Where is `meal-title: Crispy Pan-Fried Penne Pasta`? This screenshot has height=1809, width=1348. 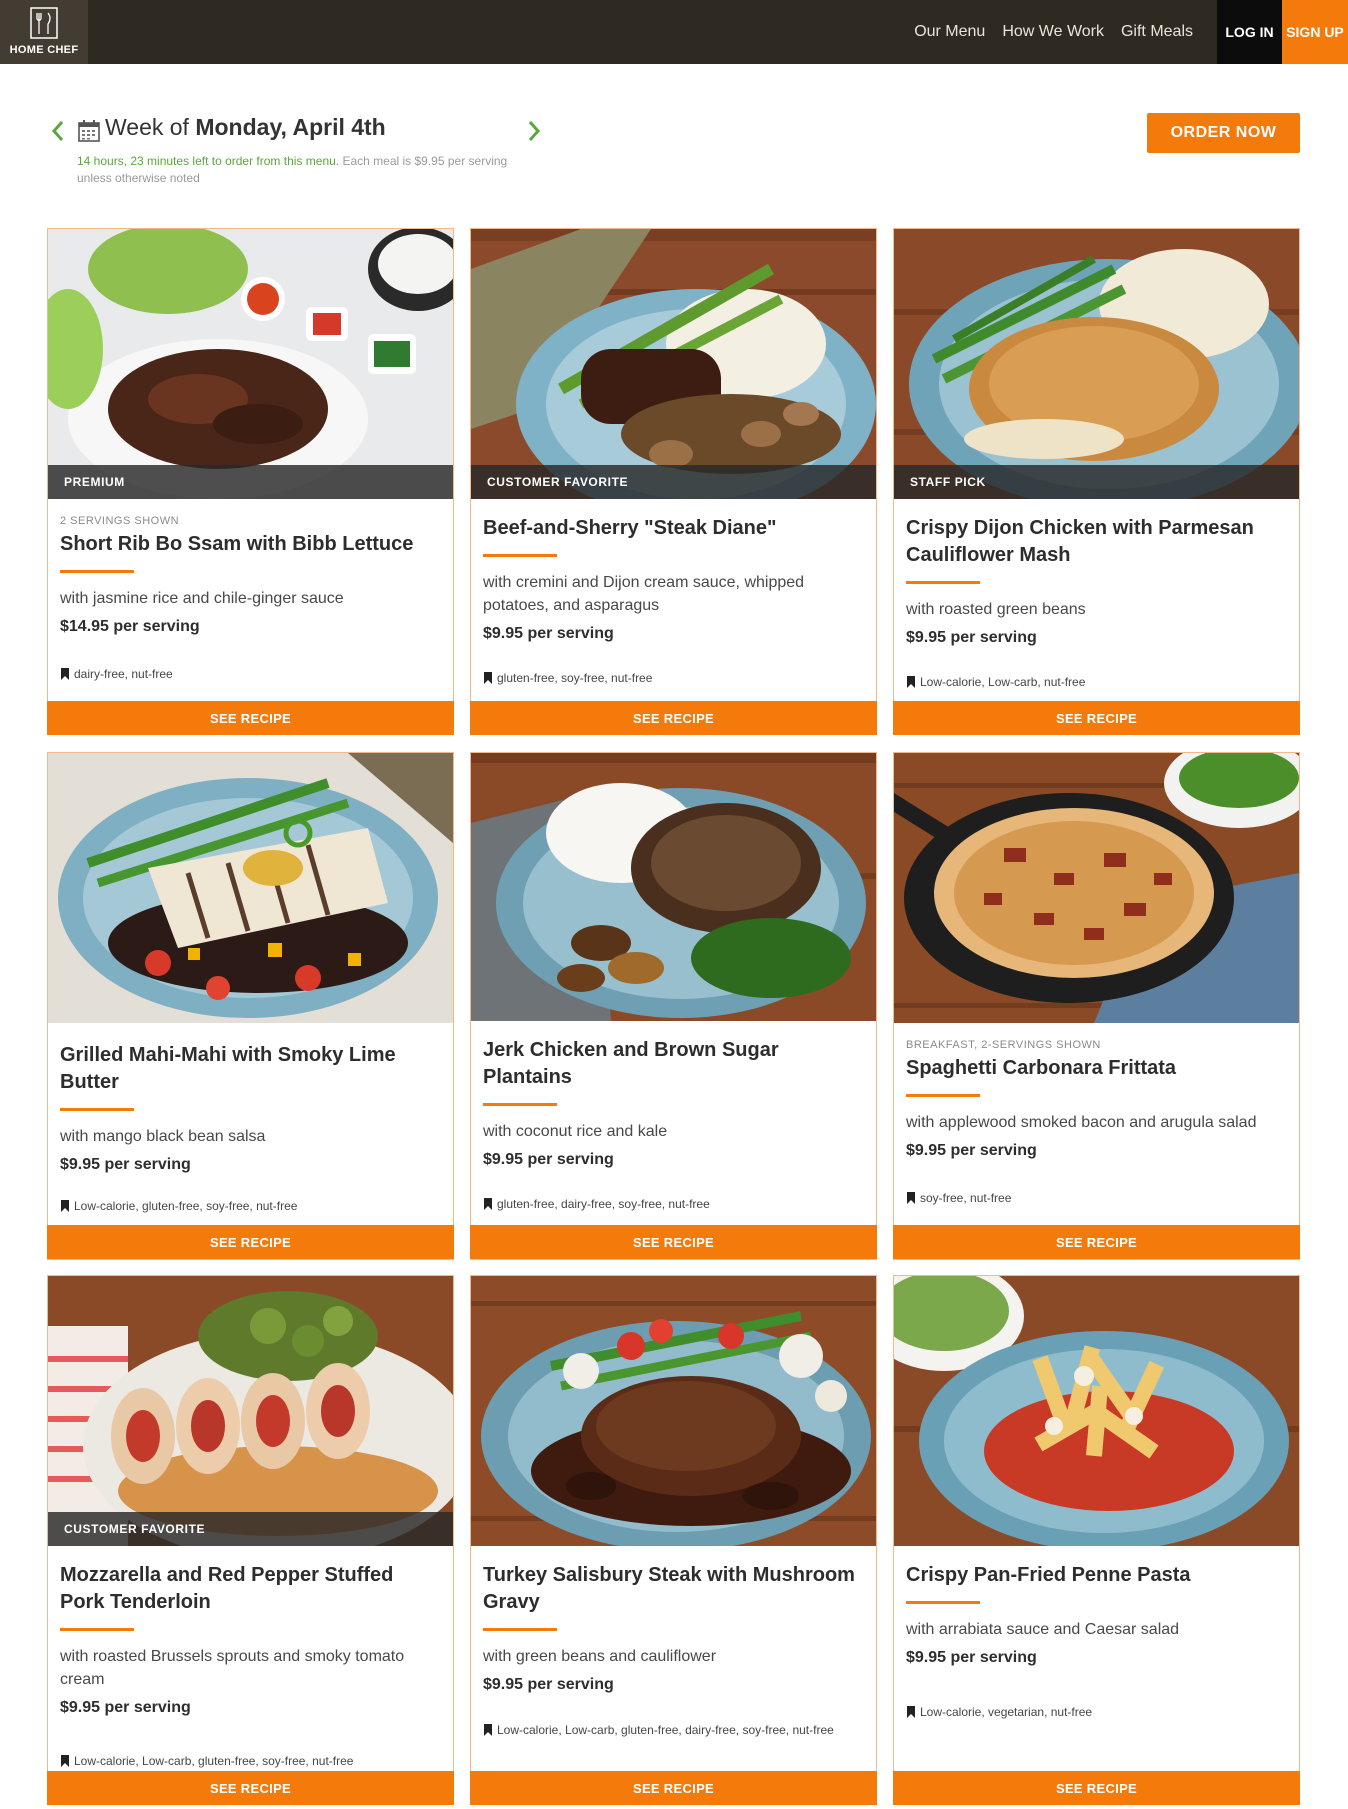
meal-title: Crispy Pan-Fried Penne Pasta is located at coordinates (1096, 1575).